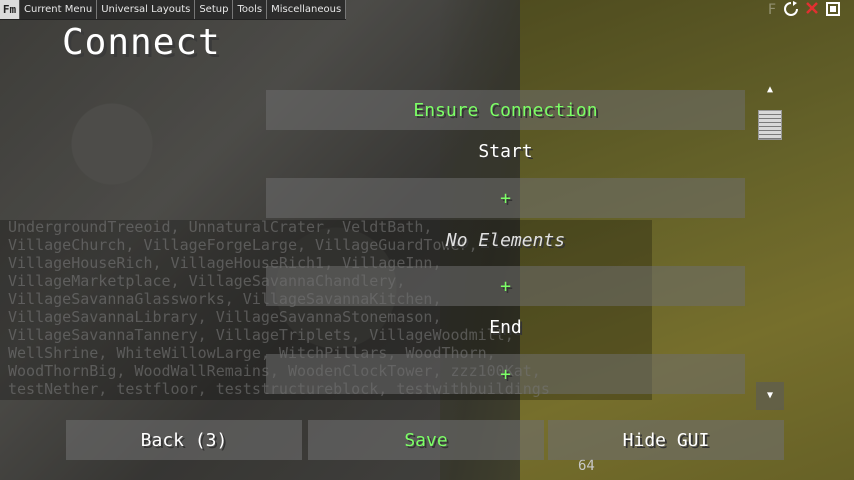  I want to click on scroll-up-arrow-icon: ▲, so click(770, 90).